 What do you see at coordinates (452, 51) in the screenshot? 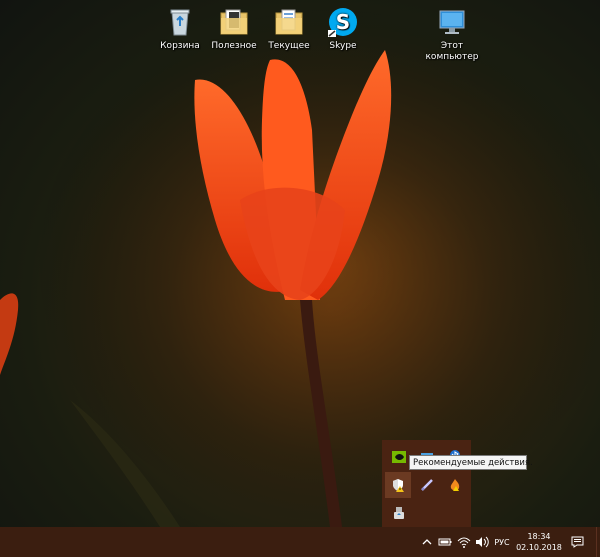
I see `desktop-icon-label: Этот компьютер` at bounding box center [452, 51].